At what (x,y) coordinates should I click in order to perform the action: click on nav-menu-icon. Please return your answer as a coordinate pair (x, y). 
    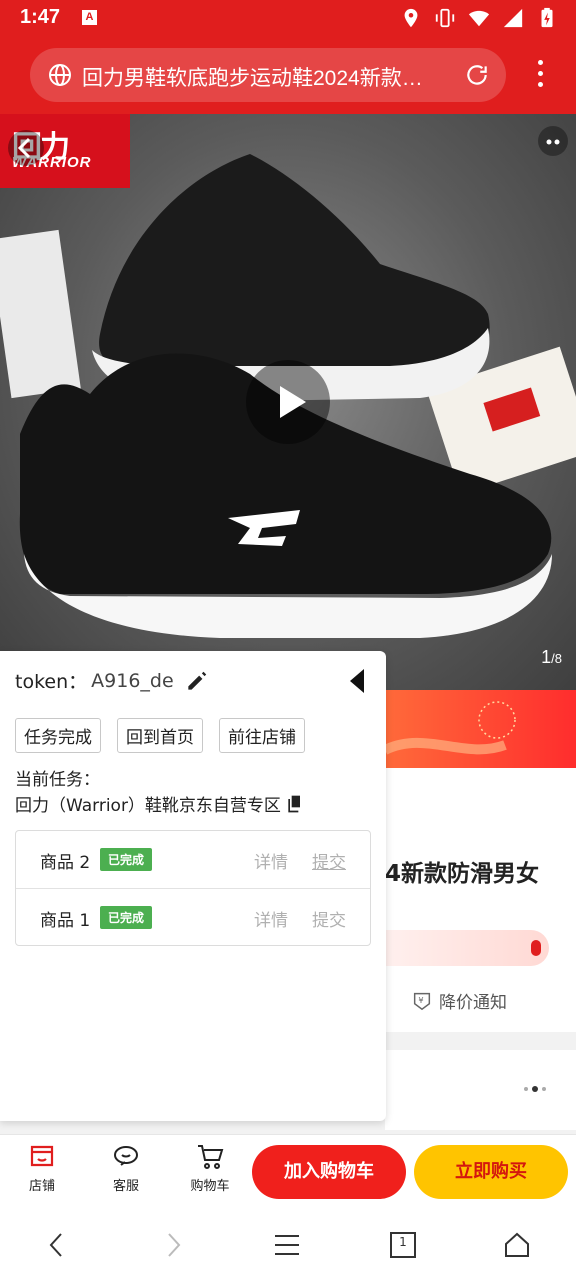
    Looking at the image, I should click on (287, 1245).